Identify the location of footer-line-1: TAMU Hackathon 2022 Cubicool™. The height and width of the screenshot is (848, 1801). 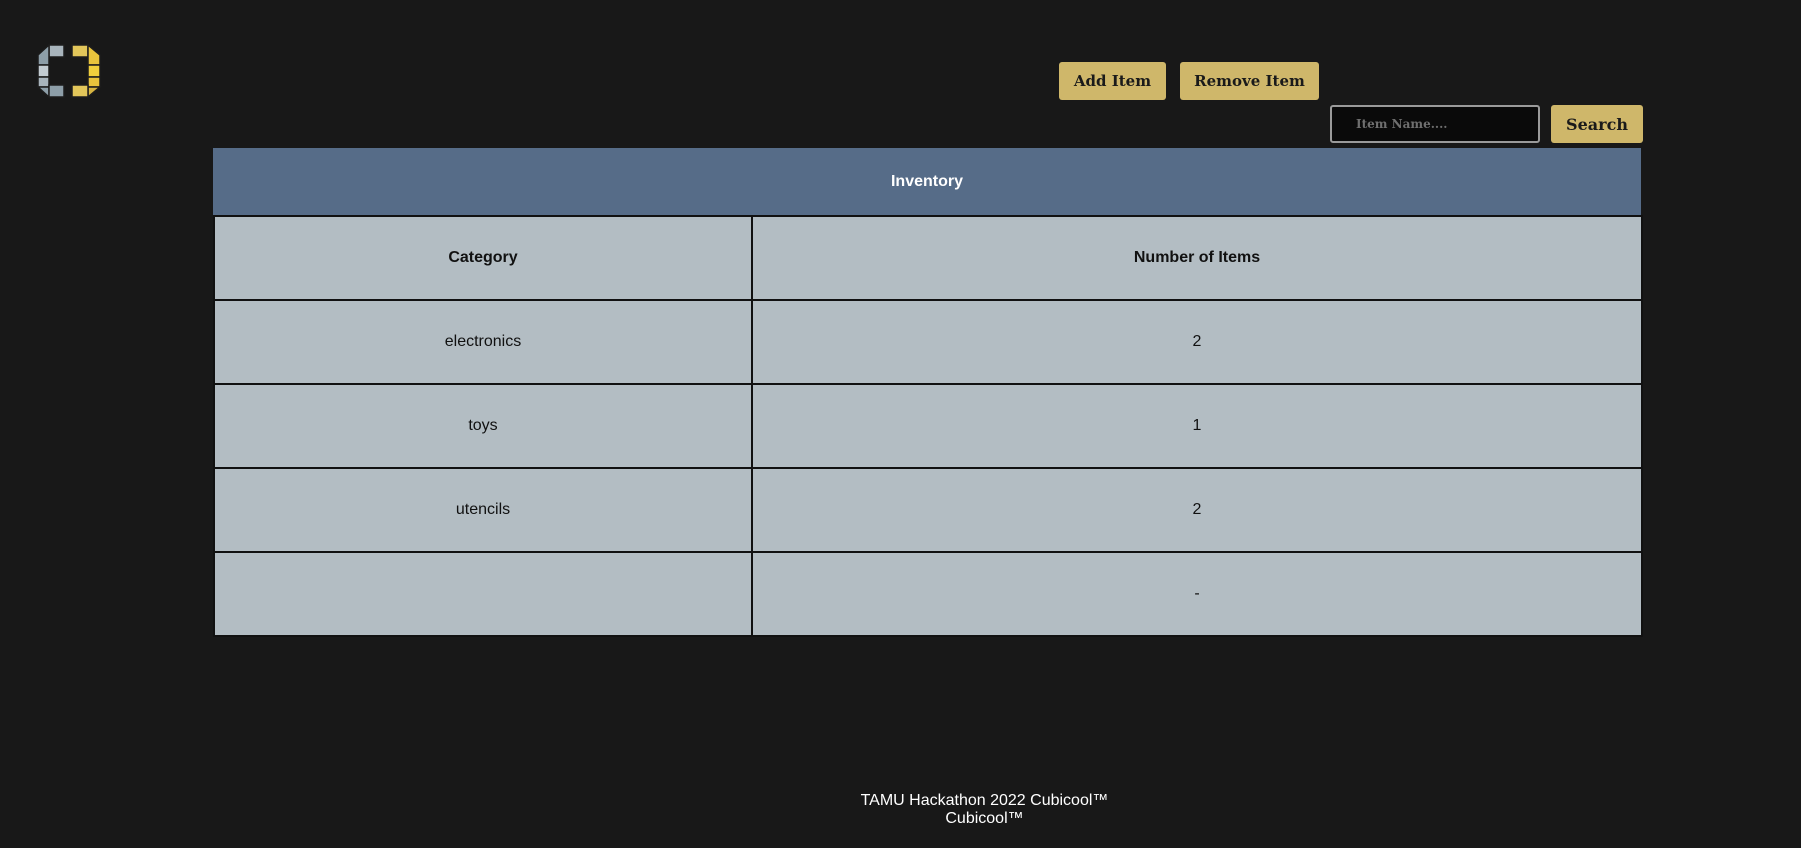
(984, 800).